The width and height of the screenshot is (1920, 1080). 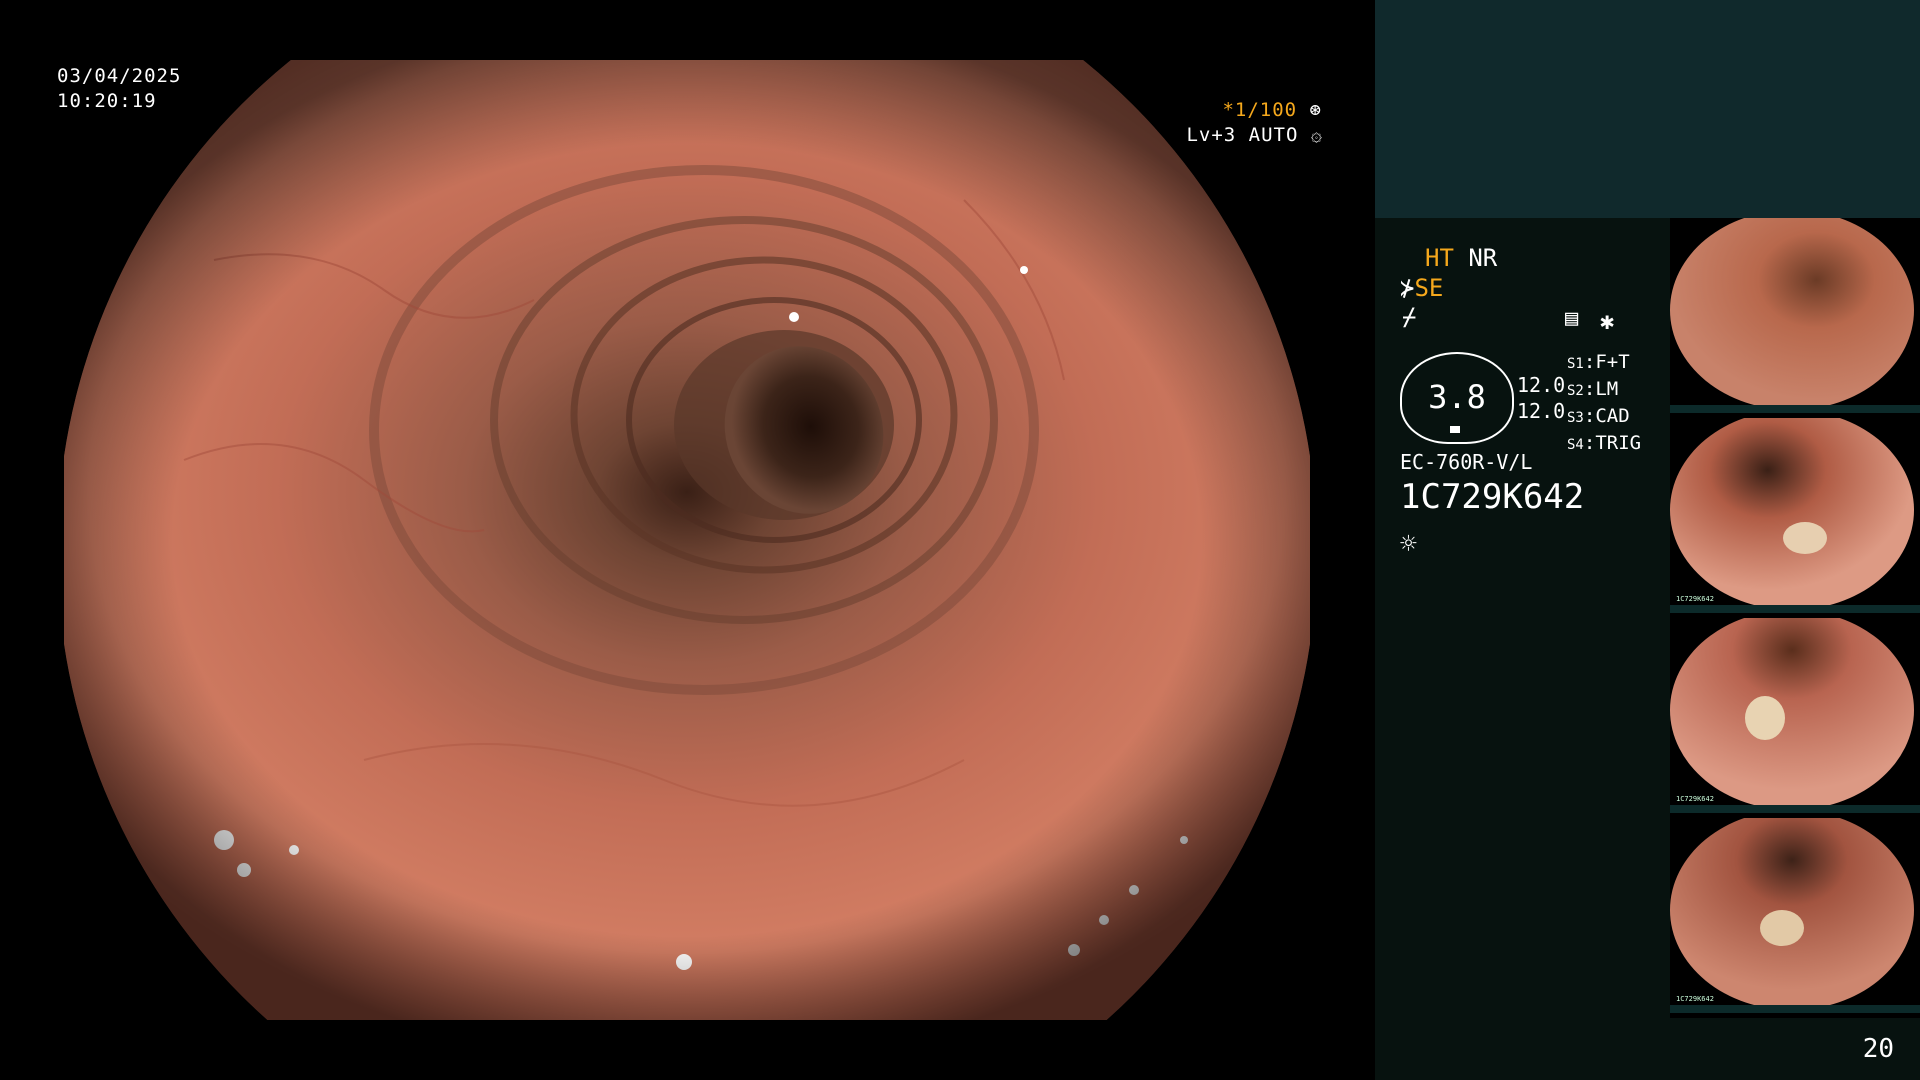 I want to click on thumbnail-strip: 1C729K642 1C729K642 1C729K642, so click(x=1795, y=618).